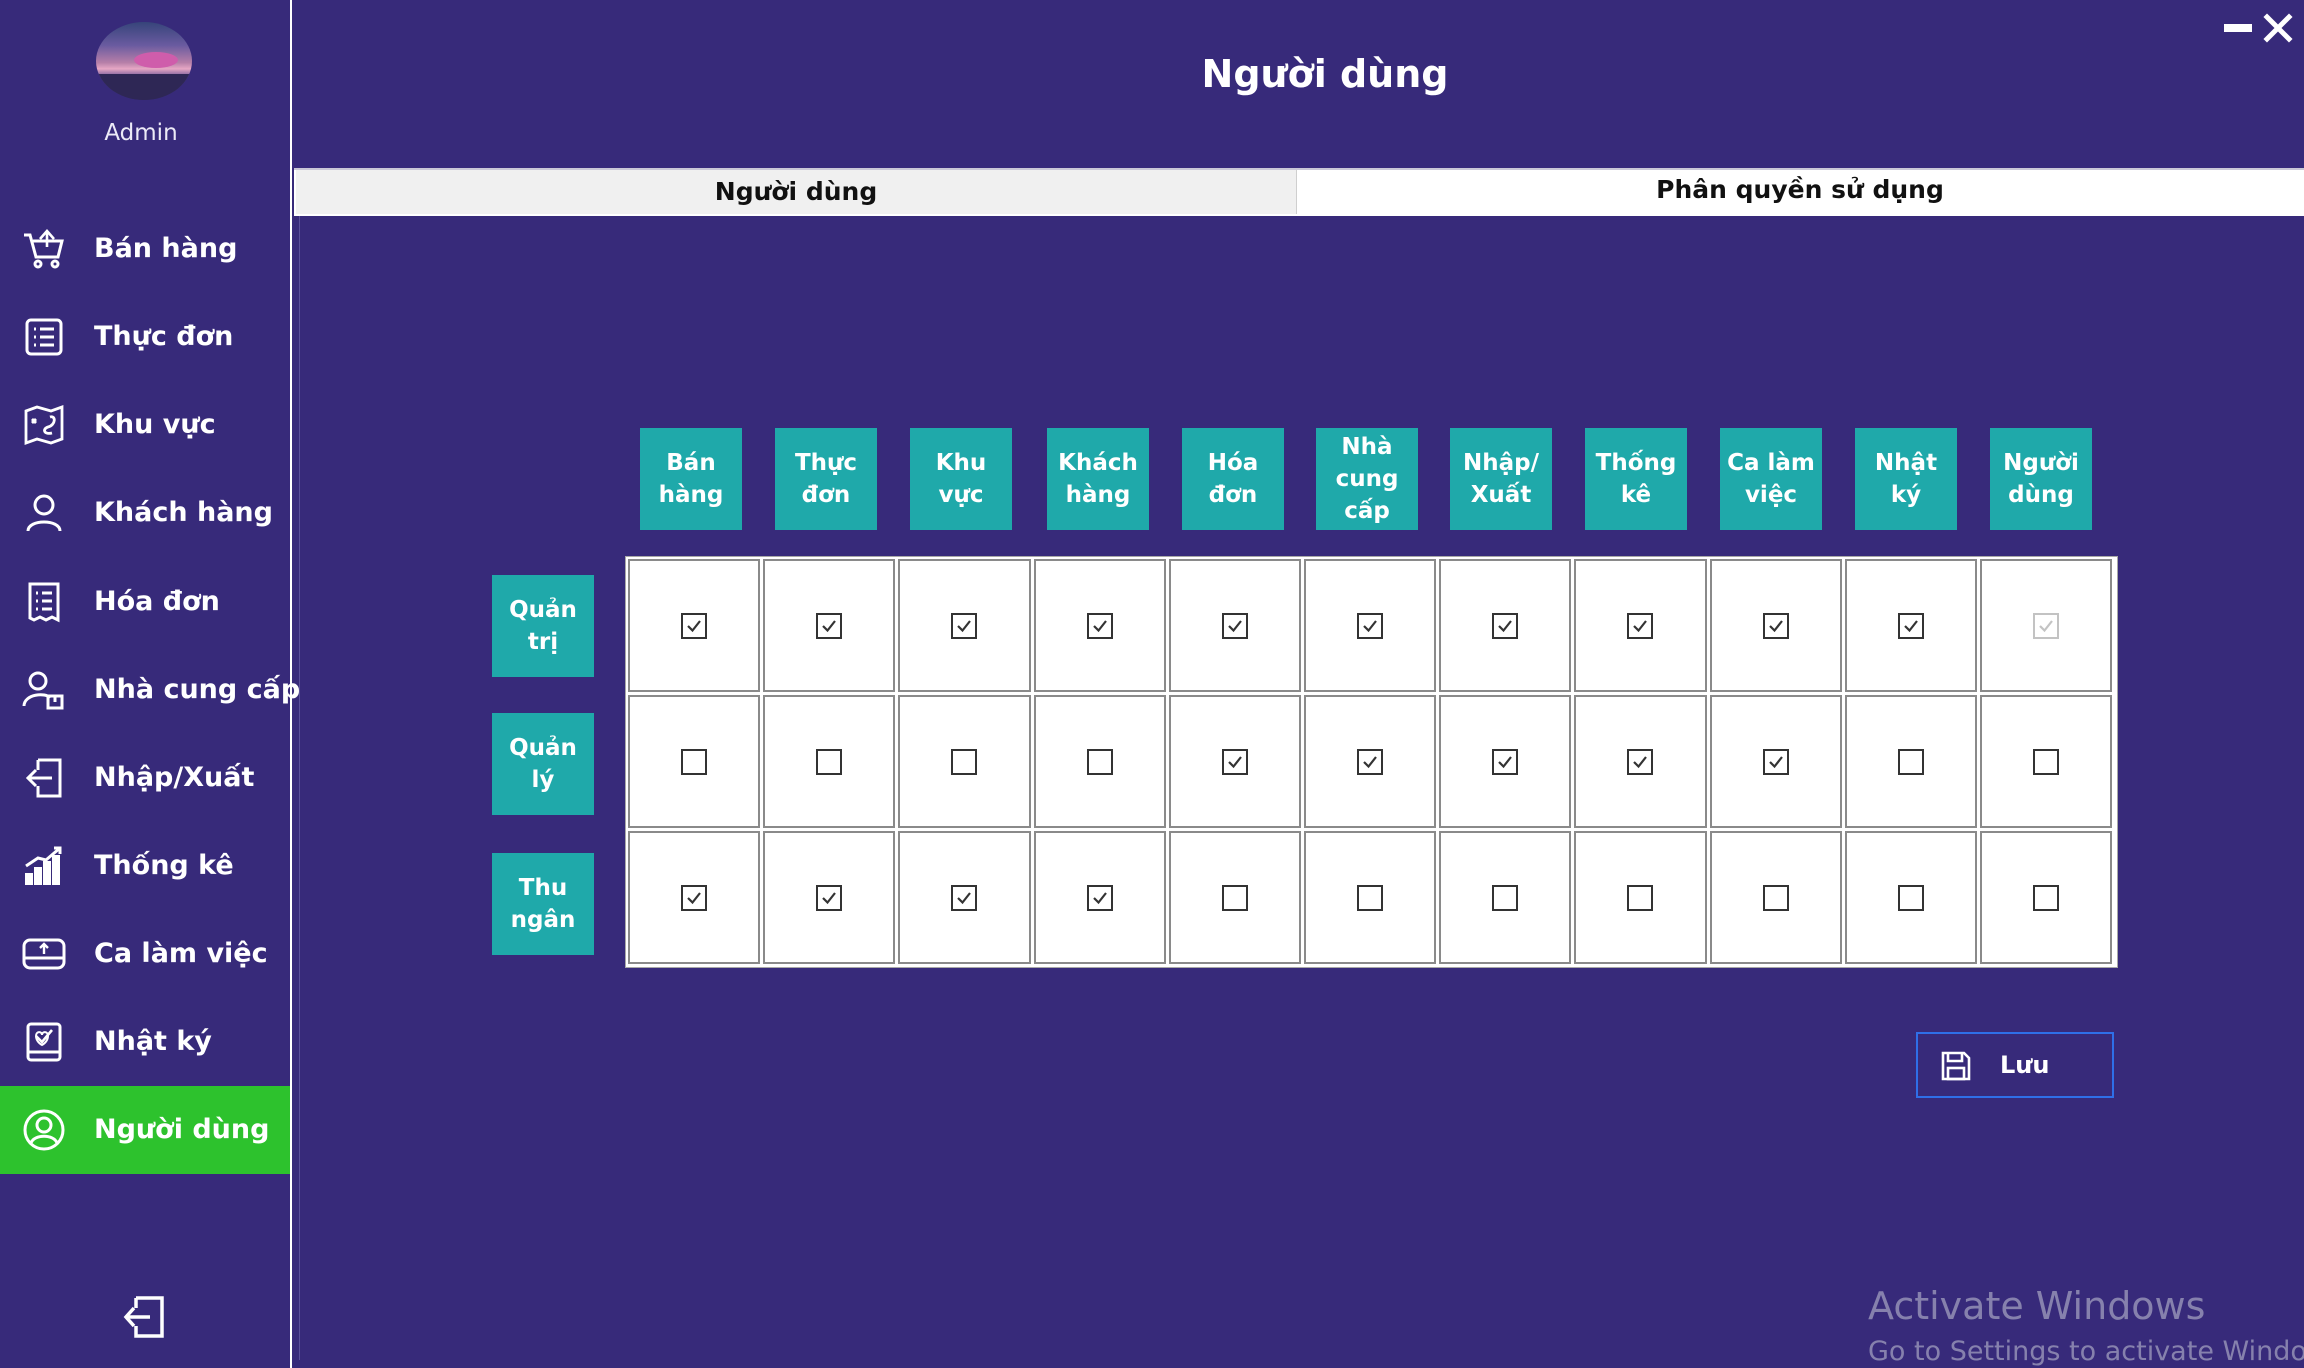  Describe the element at coordinates (145, 425) in the screenshot. I see `sidebar-item-2: Khu vực` at that location.